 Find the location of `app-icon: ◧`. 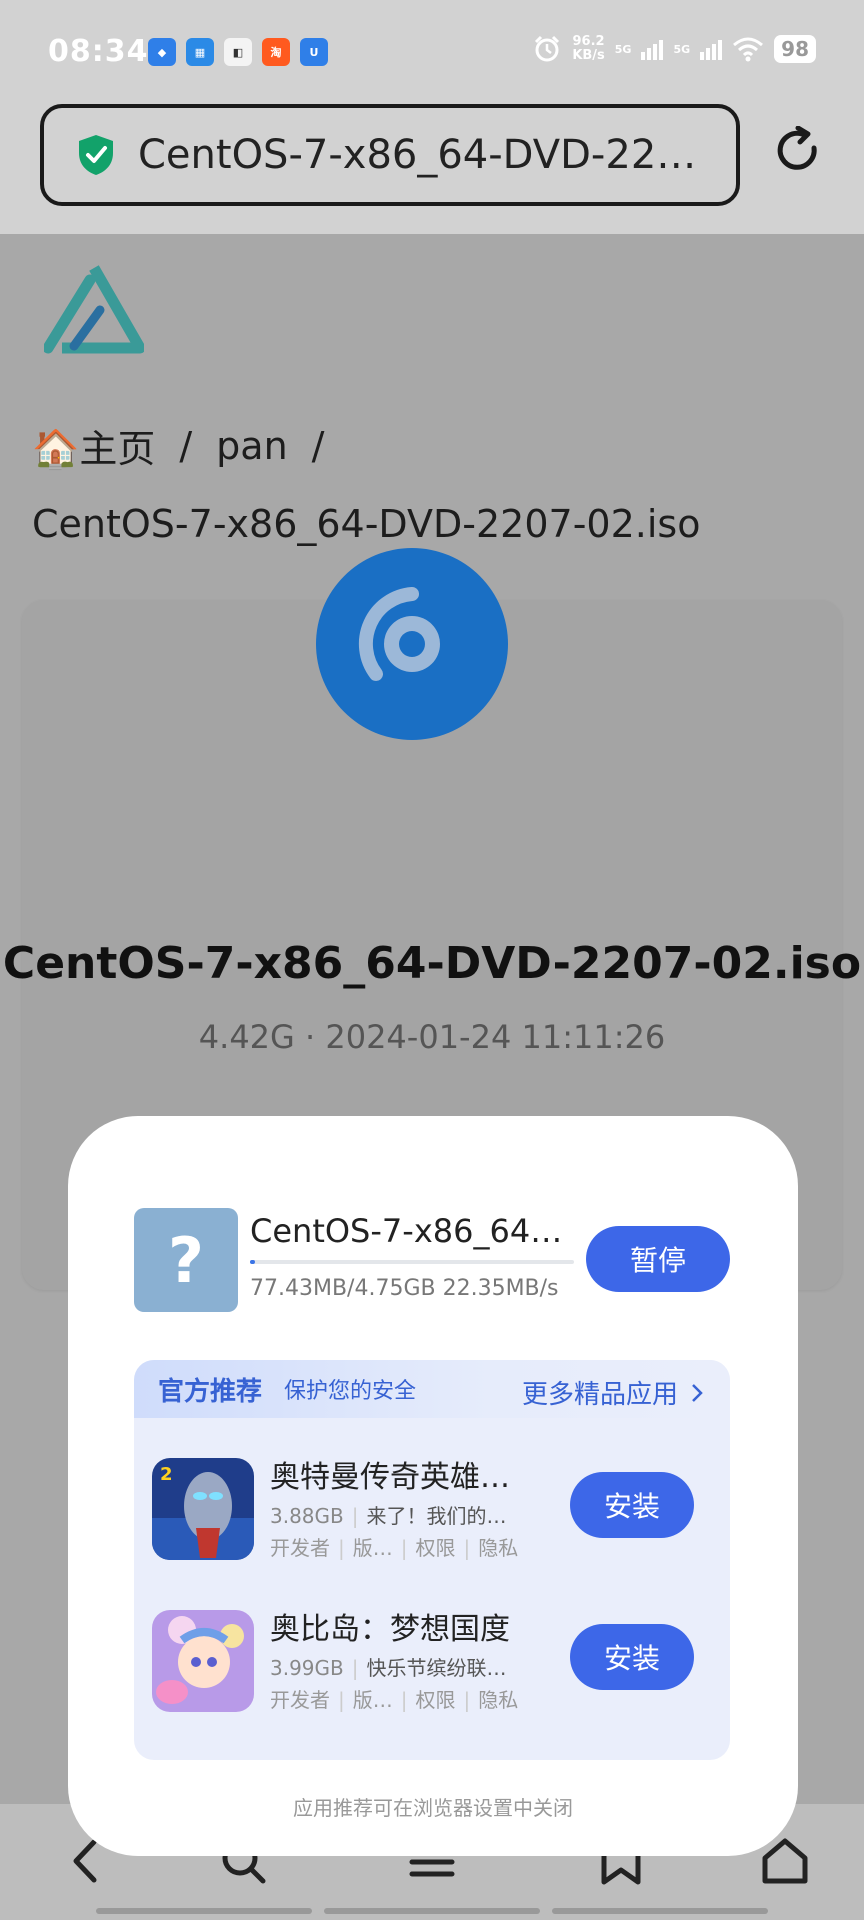

app-icon: ◧ is located at coordinates (238, 52).